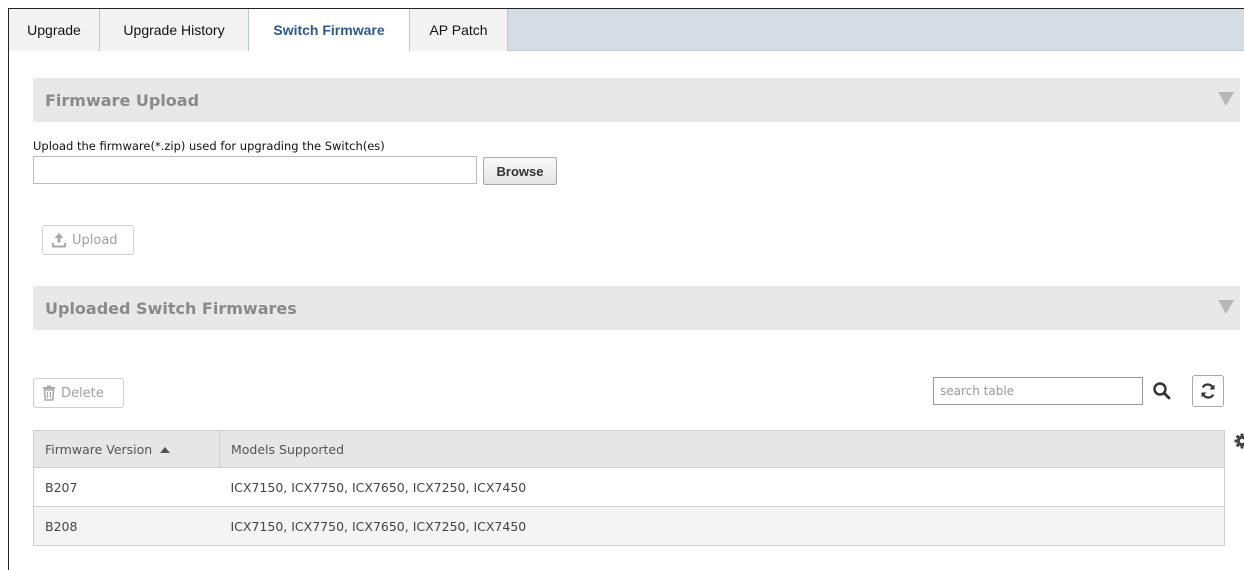 This screenshot has width=1244, height=570. What do you see at coordinates (459, 30) in the screenshot?
I see `tab-ap-patch: AP Patch` at bounding box center [459, 30].